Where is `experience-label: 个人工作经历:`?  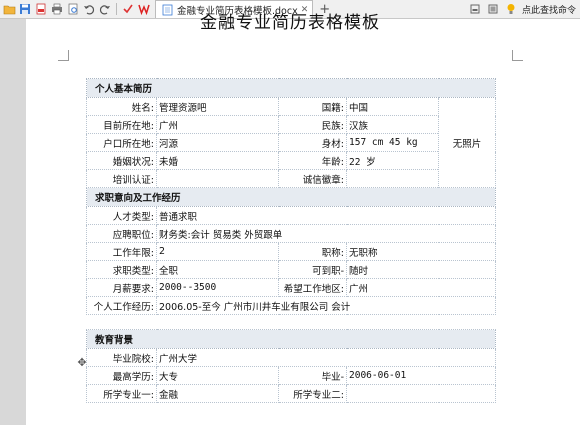 experience-label: 个人工作经历: is located at coordinates (121, 305).